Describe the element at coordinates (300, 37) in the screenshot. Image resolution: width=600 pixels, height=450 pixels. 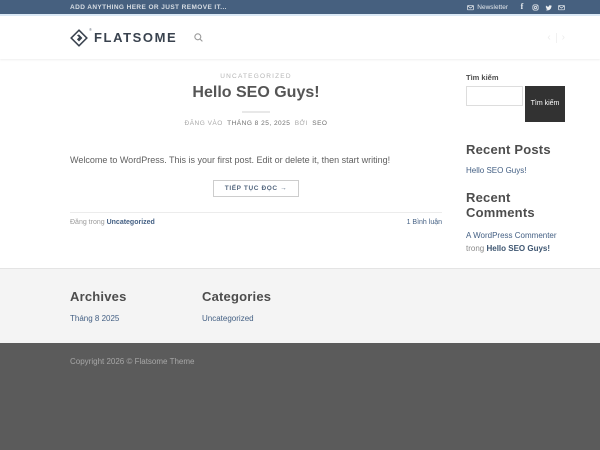
I see `site-header: ® FLATSOME ‹ ›` at that location.